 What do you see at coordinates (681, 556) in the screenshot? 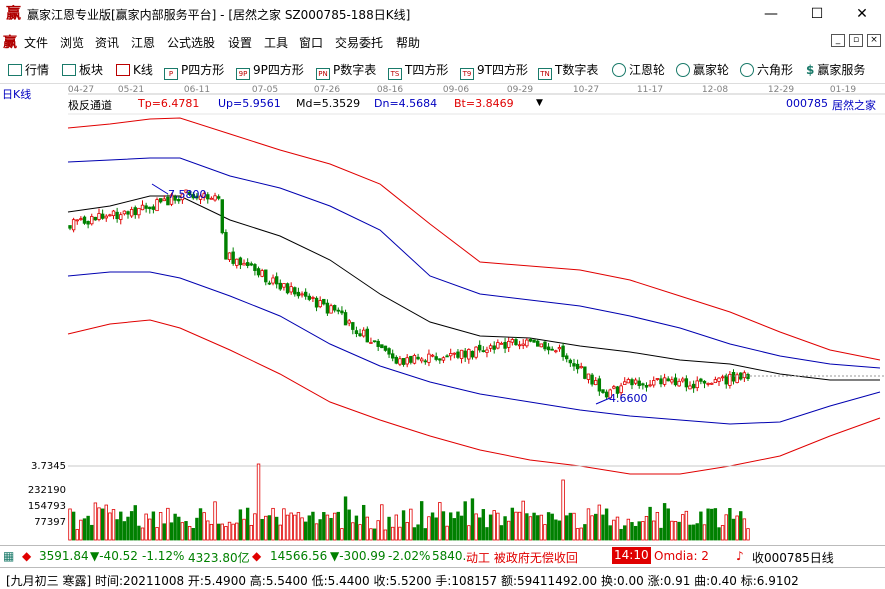
I see `news-omdia: Omdia: 2` at bounding box center [681, 556].